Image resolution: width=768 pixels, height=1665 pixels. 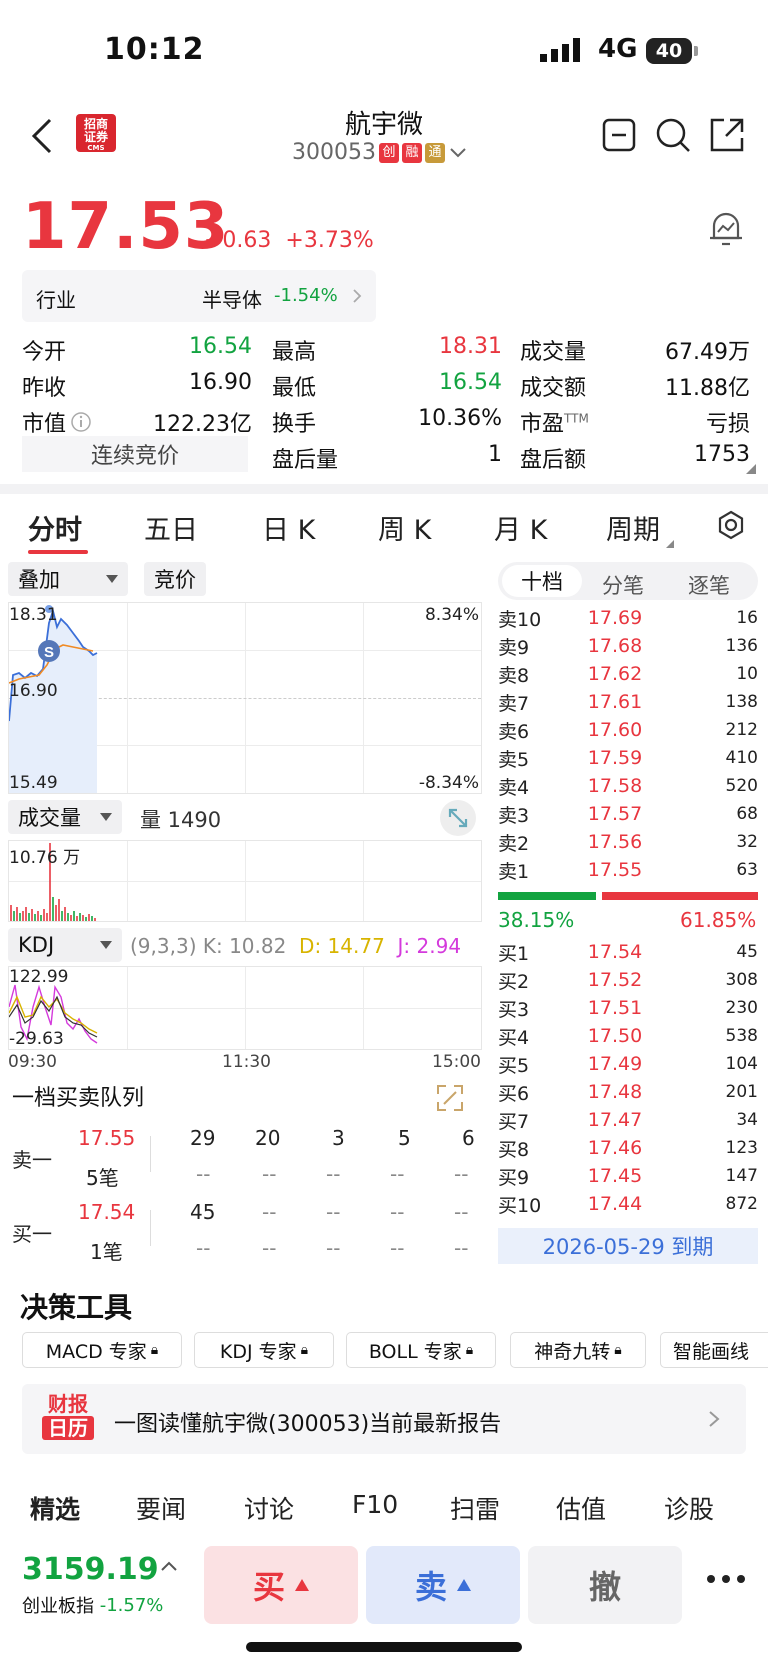 I want to click on ask-row: 卖9 17.68 136, so click(x=628, y=646).